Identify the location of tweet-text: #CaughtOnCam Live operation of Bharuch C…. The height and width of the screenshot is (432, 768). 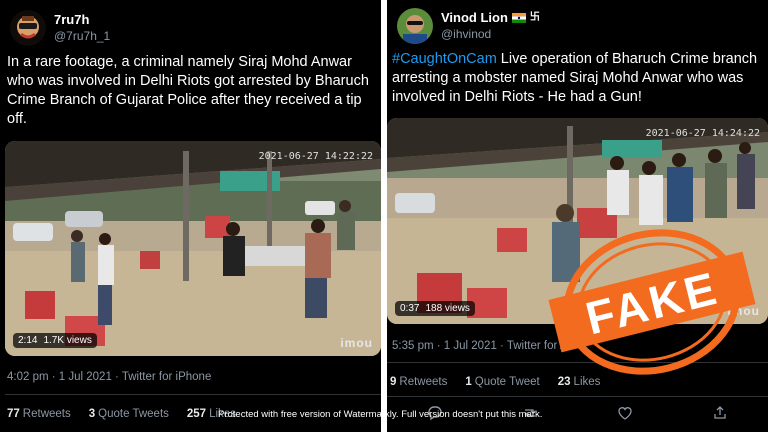
(575, 78).